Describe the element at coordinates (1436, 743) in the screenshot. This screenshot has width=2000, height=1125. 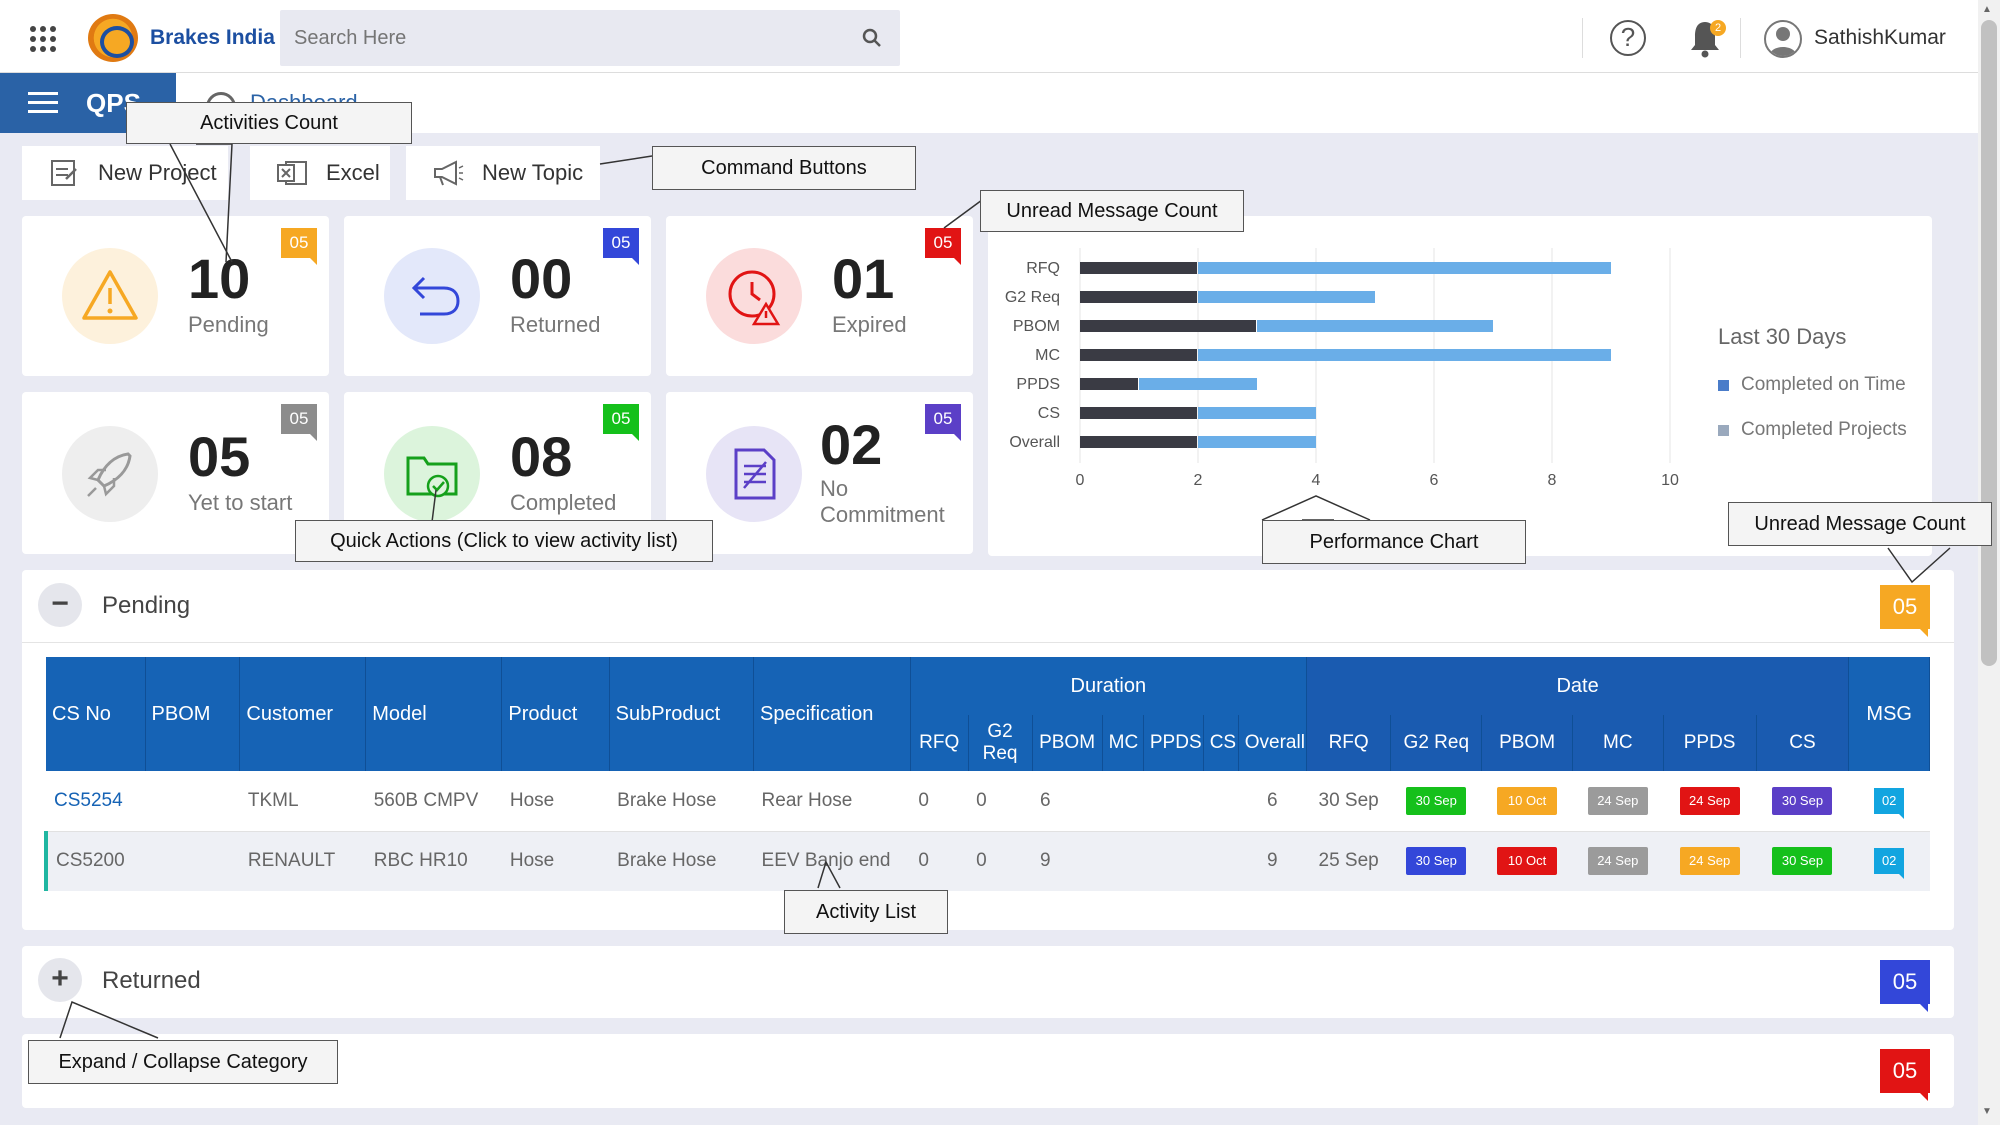
I see `col-date-g2-req: G2 Req` at that location.